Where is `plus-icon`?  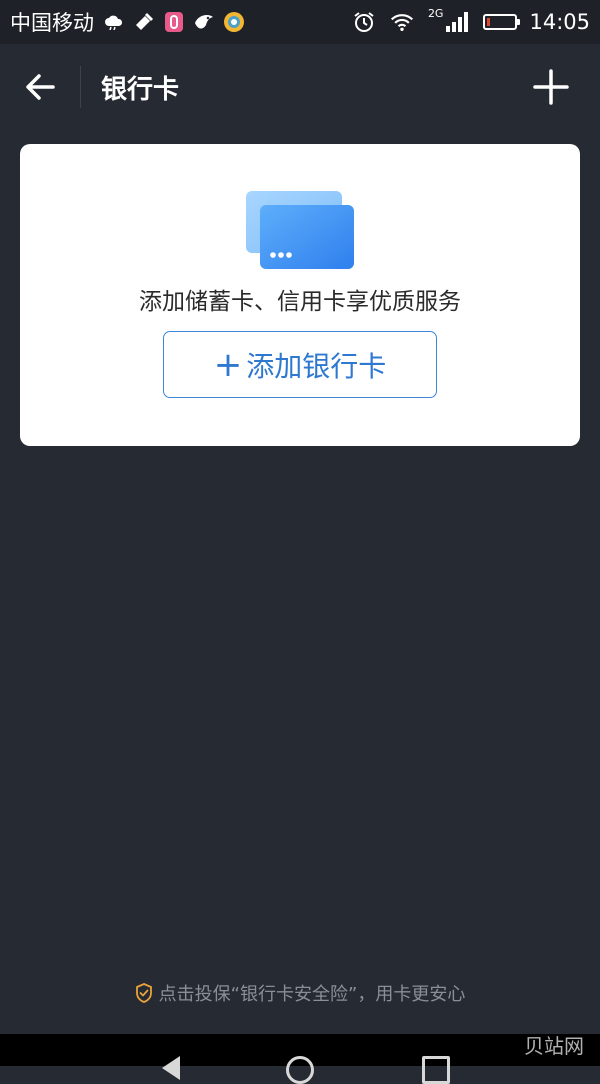 plus-icon is located at coordinates (551, 87).